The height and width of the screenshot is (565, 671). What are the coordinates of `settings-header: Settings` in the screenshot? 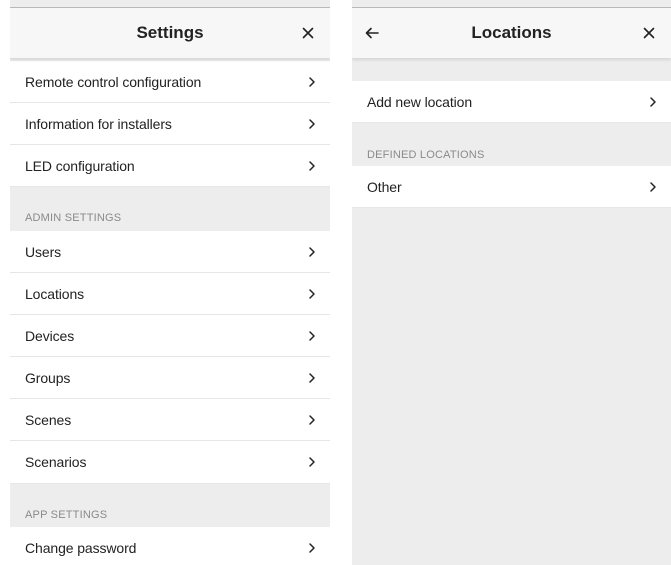 It's located at (170, 33).